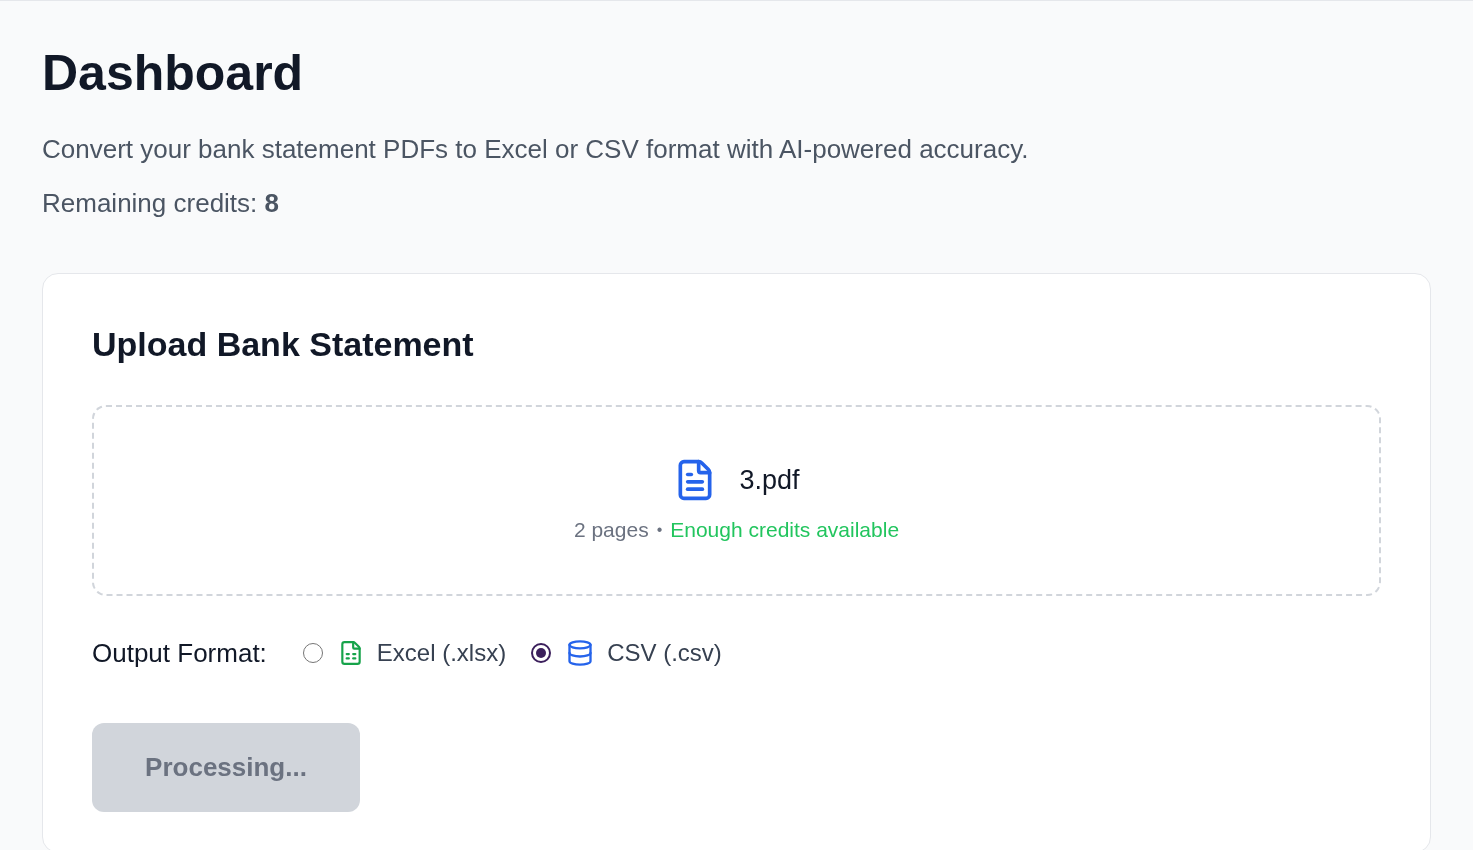 The height and width of the screenshot is (850, 1473). I want to click on database-icon, so click(580, 653).